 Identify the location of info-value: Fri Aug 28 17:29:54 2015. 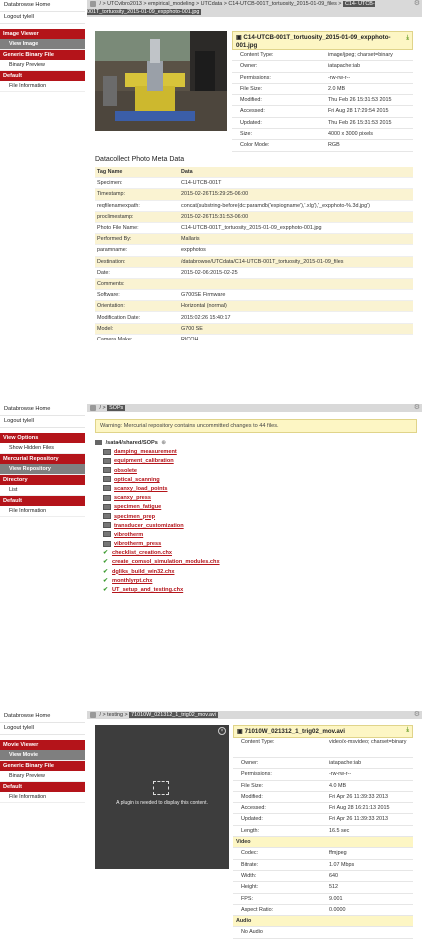
(358, 111).